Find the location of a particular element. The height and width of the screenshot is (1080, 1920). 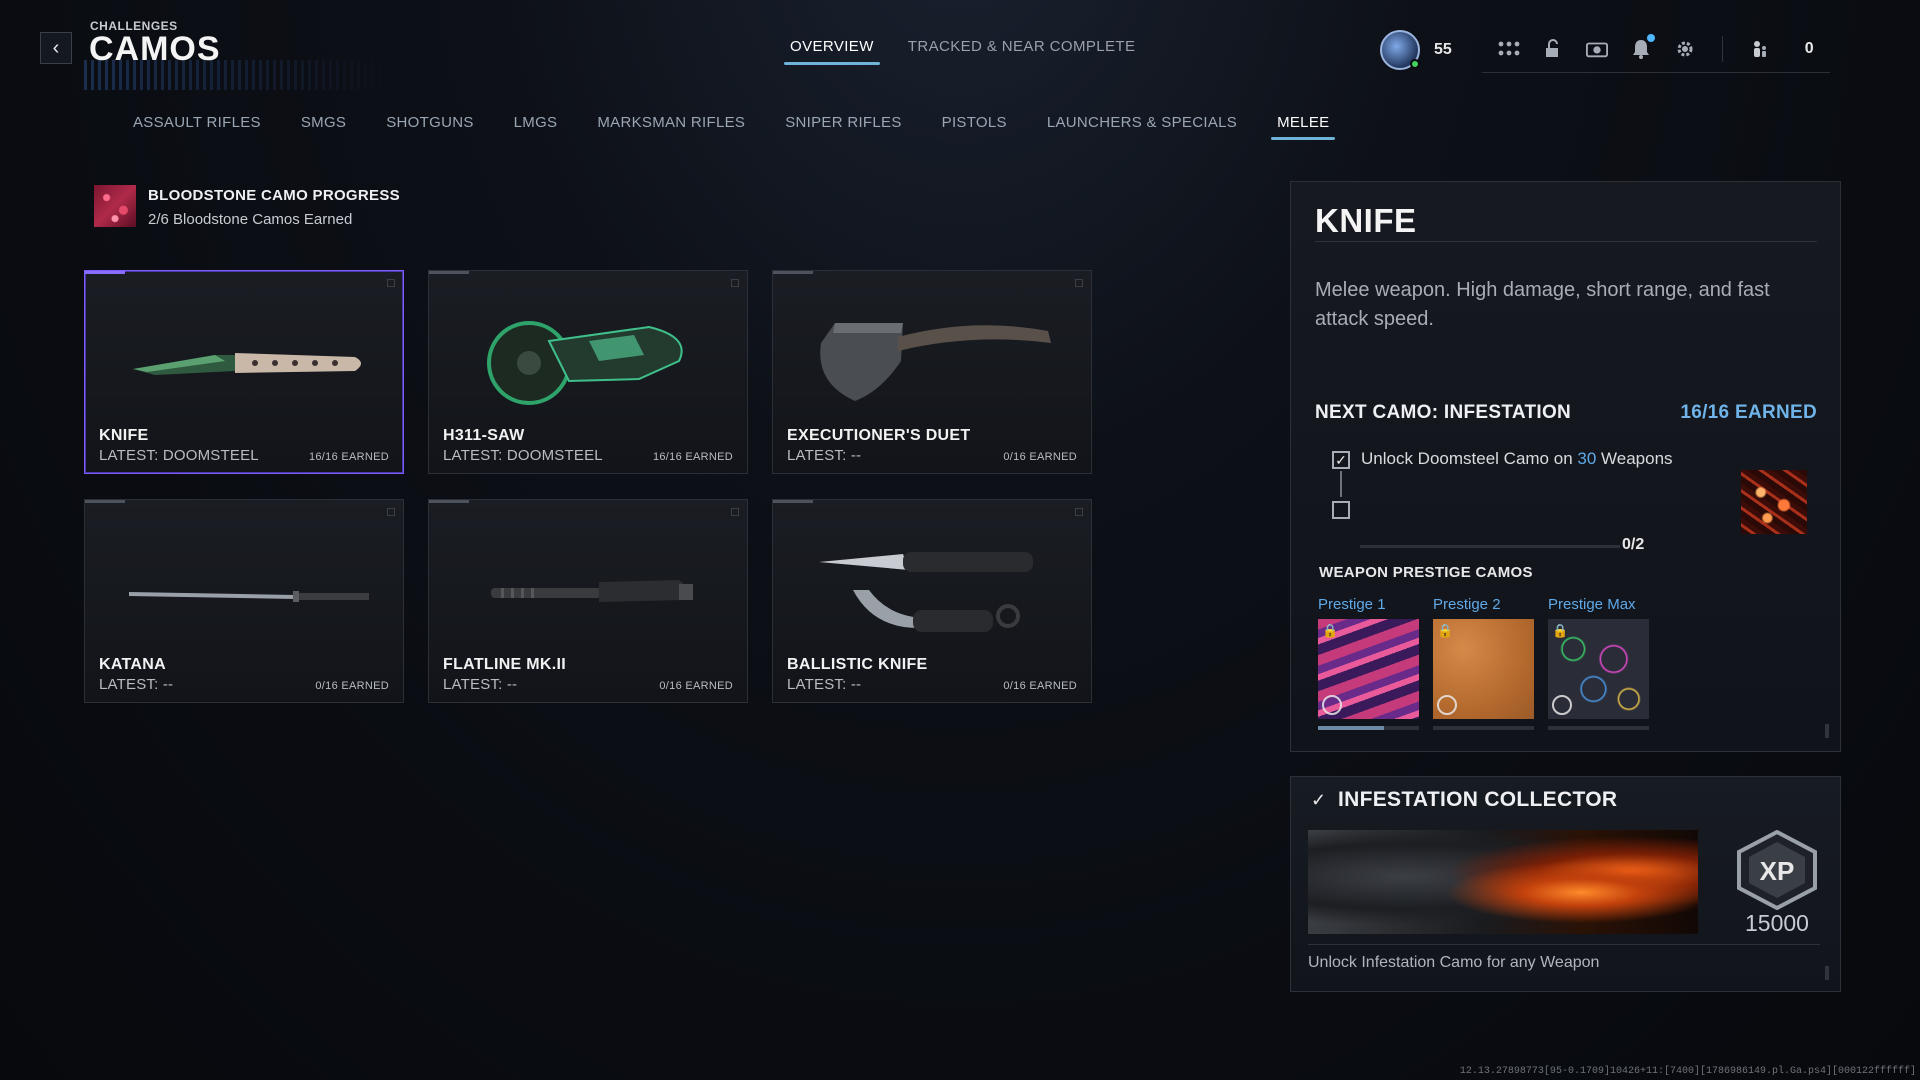

challenge-count: 30 is located at coordinates (1587, 458).